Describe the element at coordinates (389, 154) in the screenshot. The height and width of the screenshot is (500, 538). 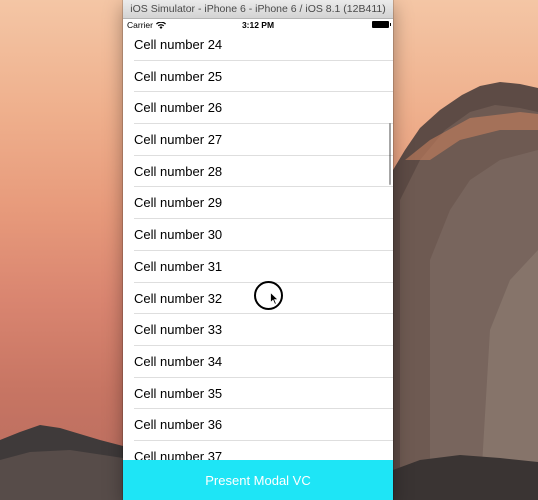
I see `scroll-indicator` at that location.